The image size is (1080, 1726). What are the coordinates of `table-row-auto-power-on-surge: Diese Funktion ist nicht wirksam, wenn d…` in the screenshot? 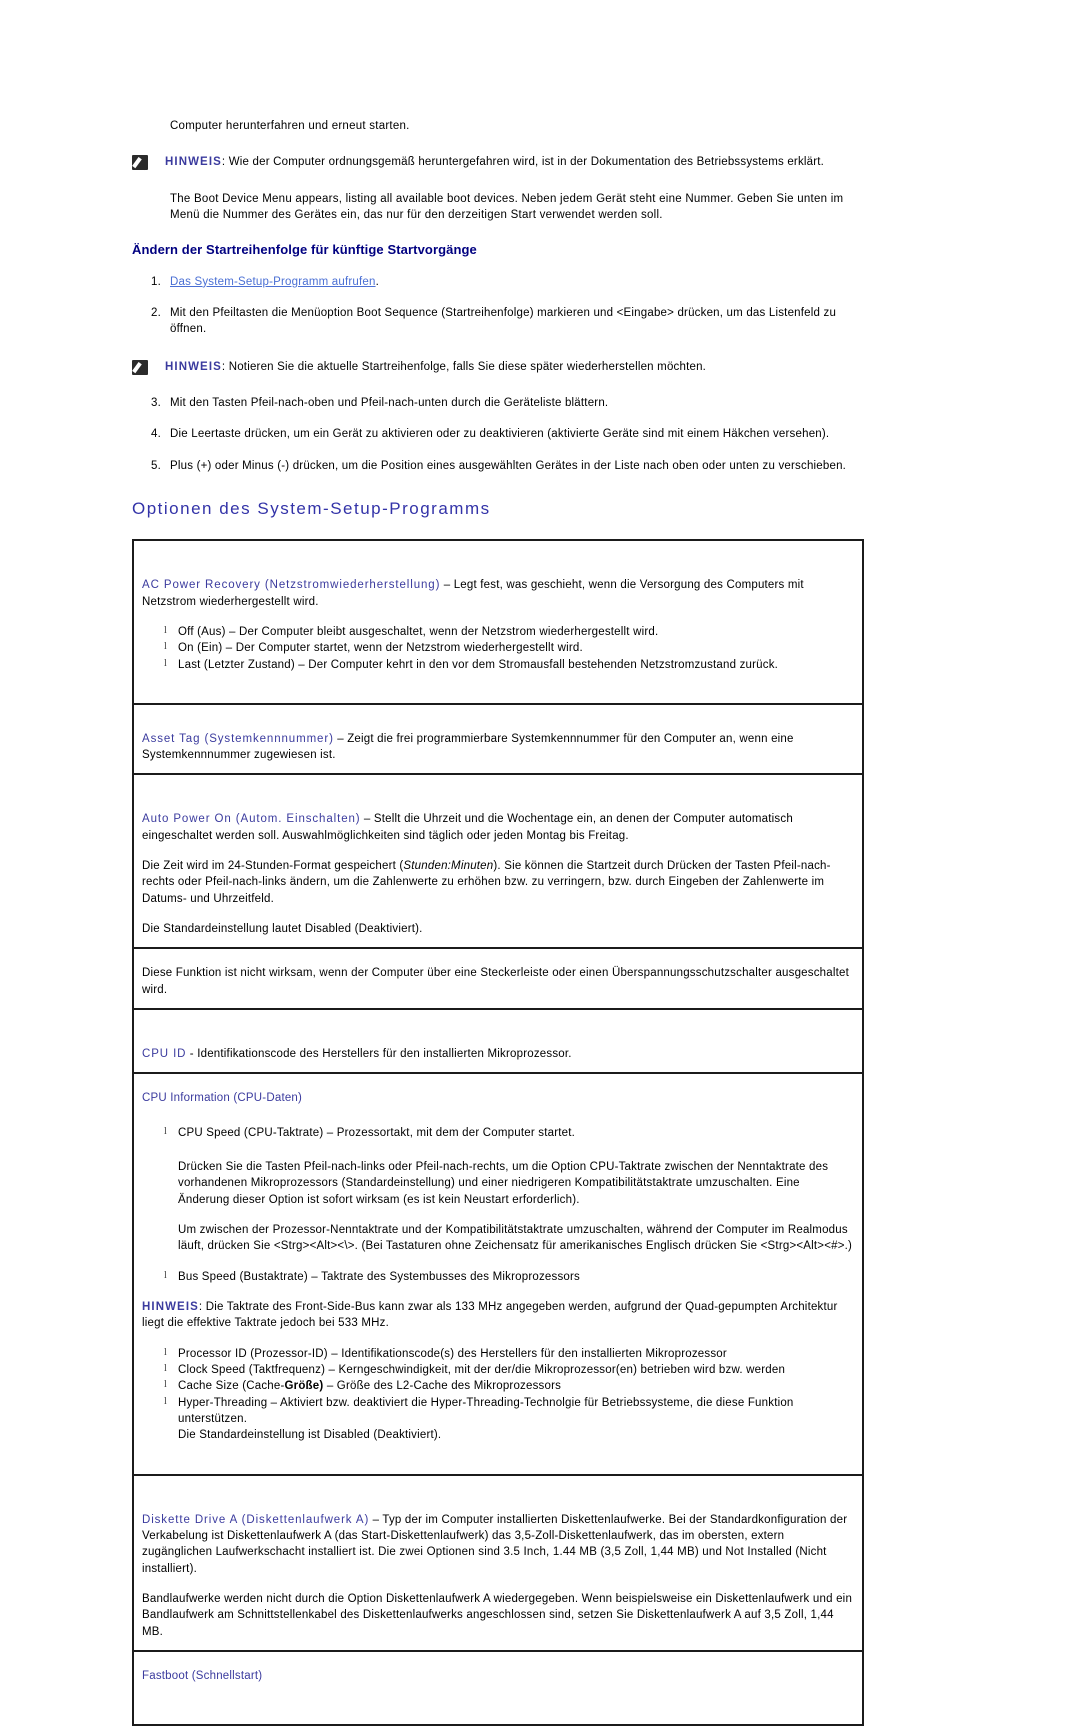 It's located at (498, 979).